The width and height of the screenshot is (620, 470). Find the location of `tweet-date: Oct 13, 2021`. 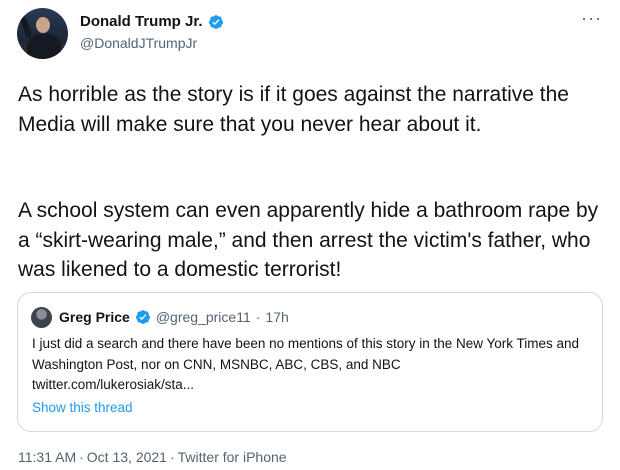

tweet-date: Oct 13, 2021 is located at coordinates (127, 457).